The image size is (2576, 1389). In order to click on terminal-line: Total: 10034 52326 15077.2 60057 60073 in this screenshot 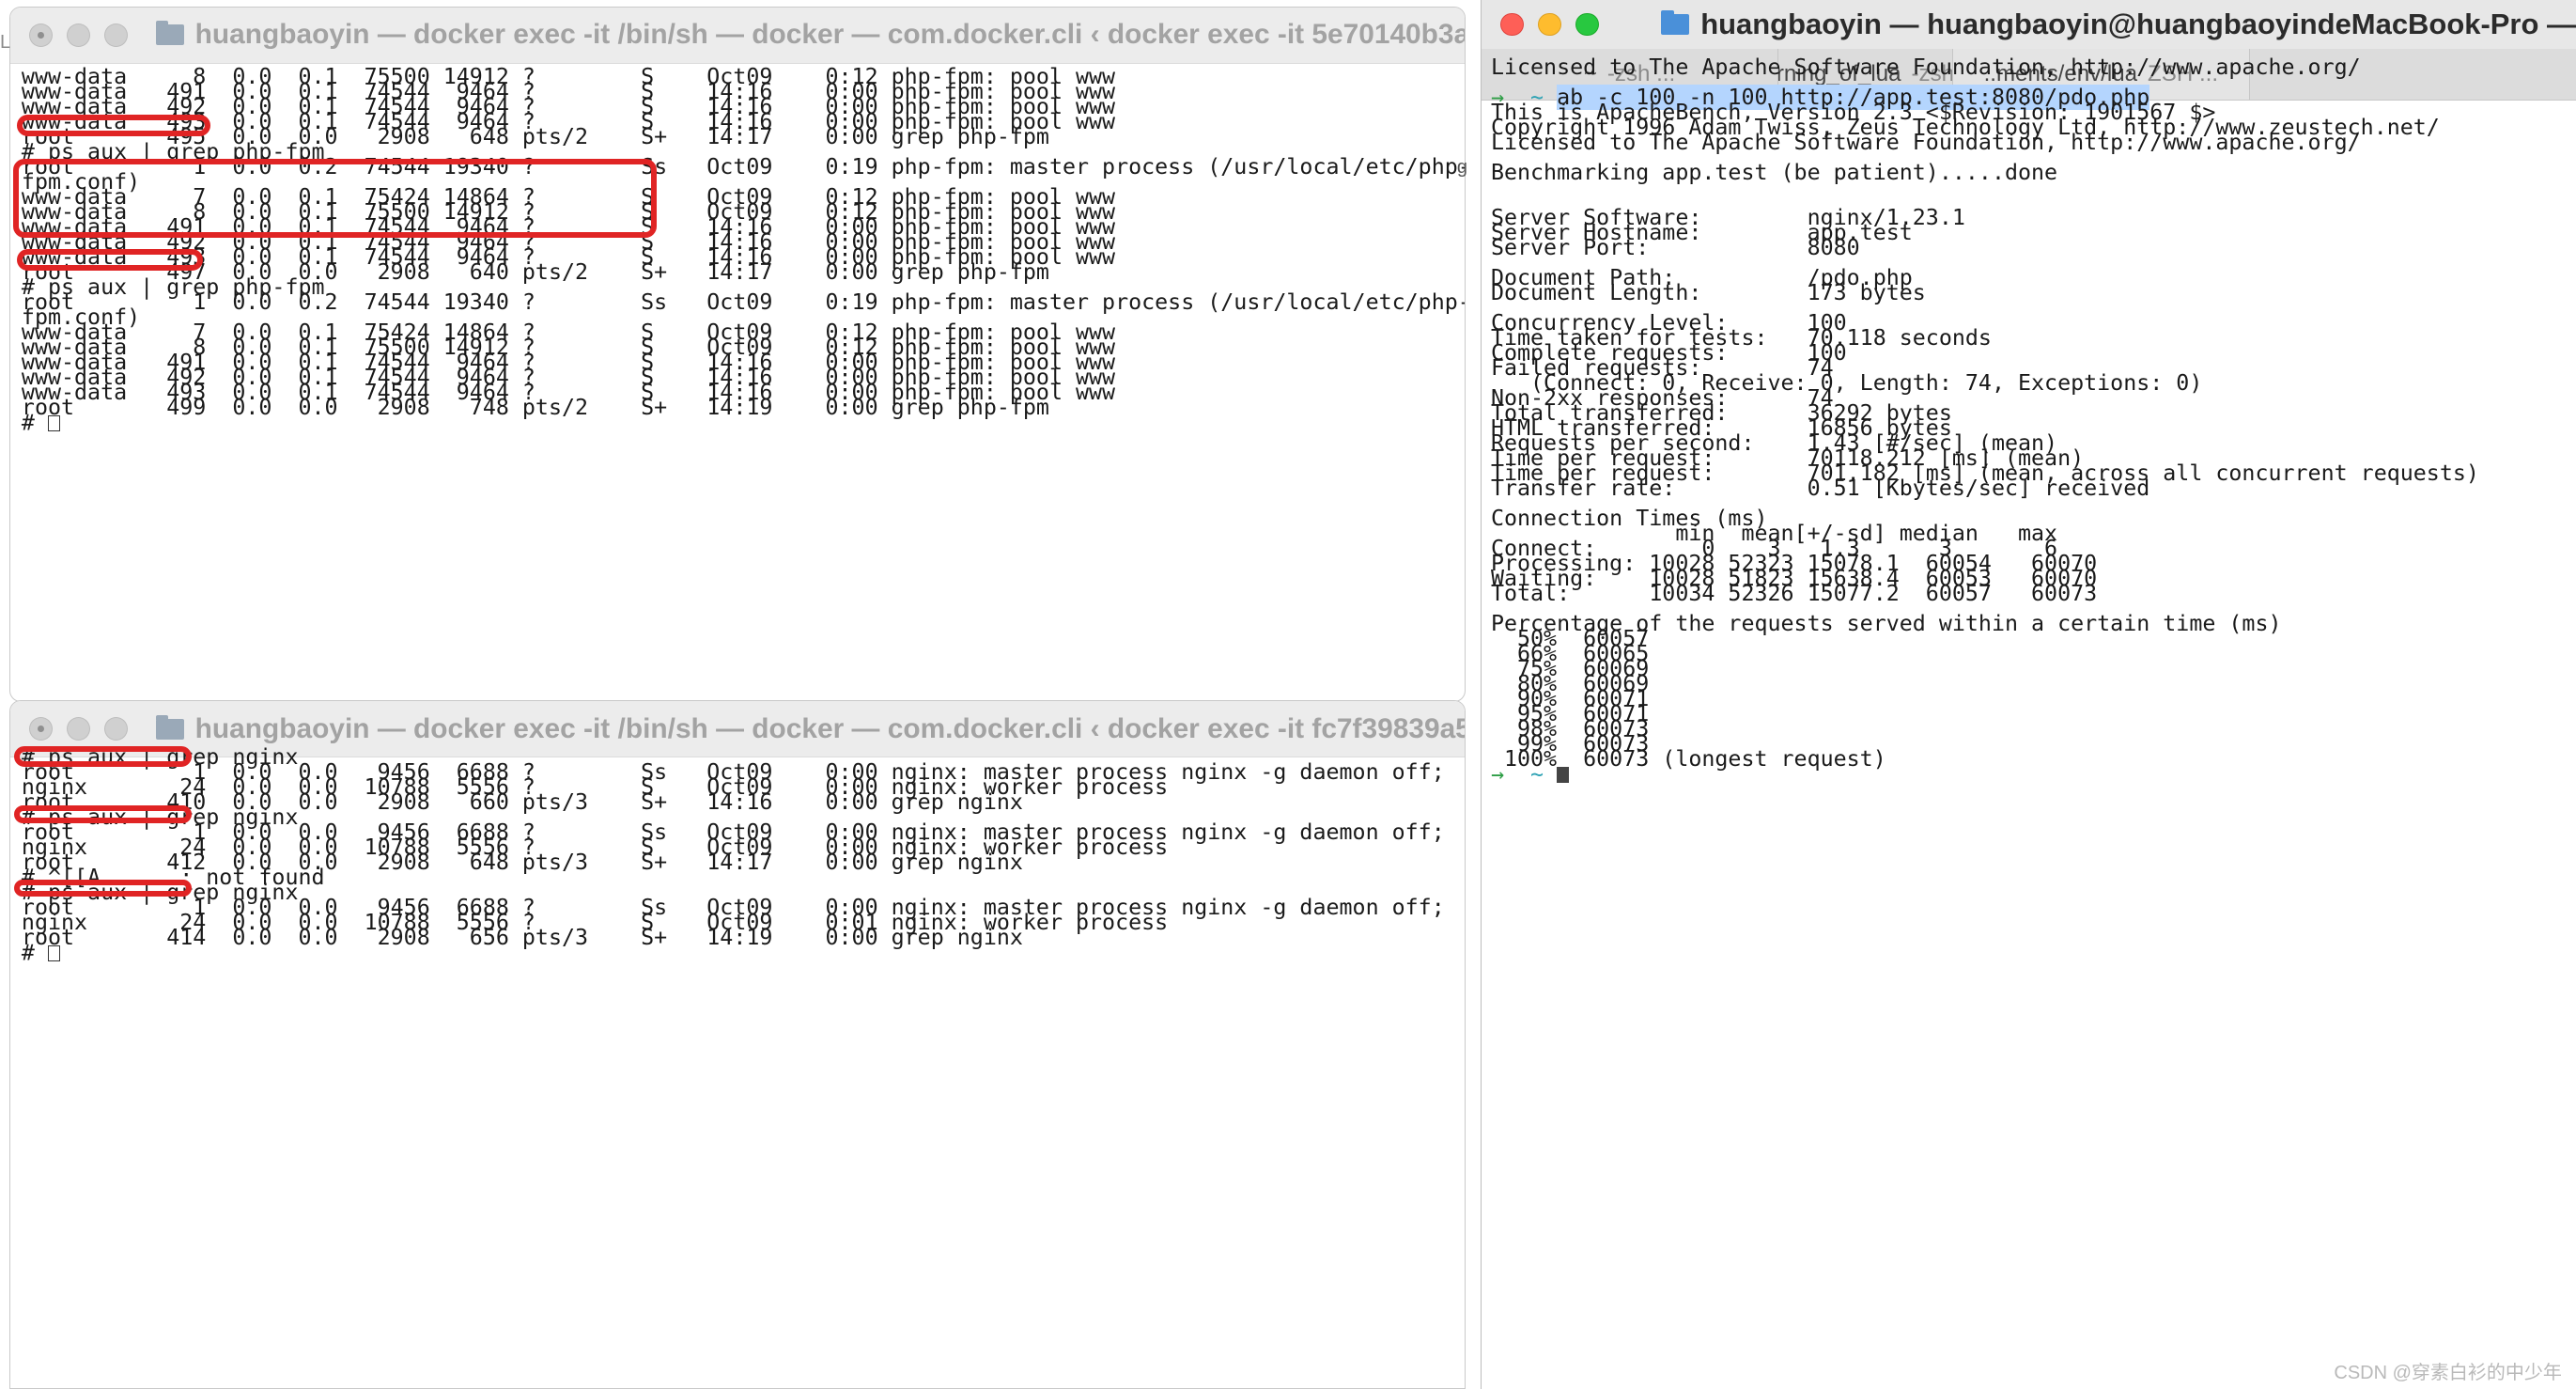, I will do `click(1985, 593)`.